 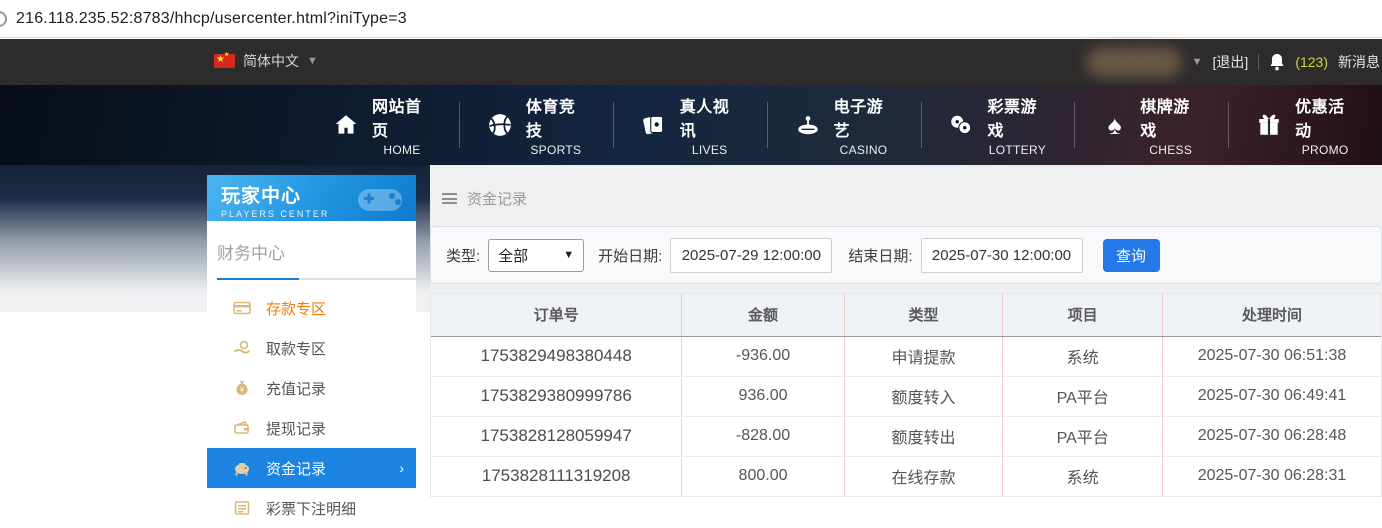 What do you see at coordinates (924, 396) in the screenshot?
I see `cell-type: 额度转入` at bounding box center [924, 396].